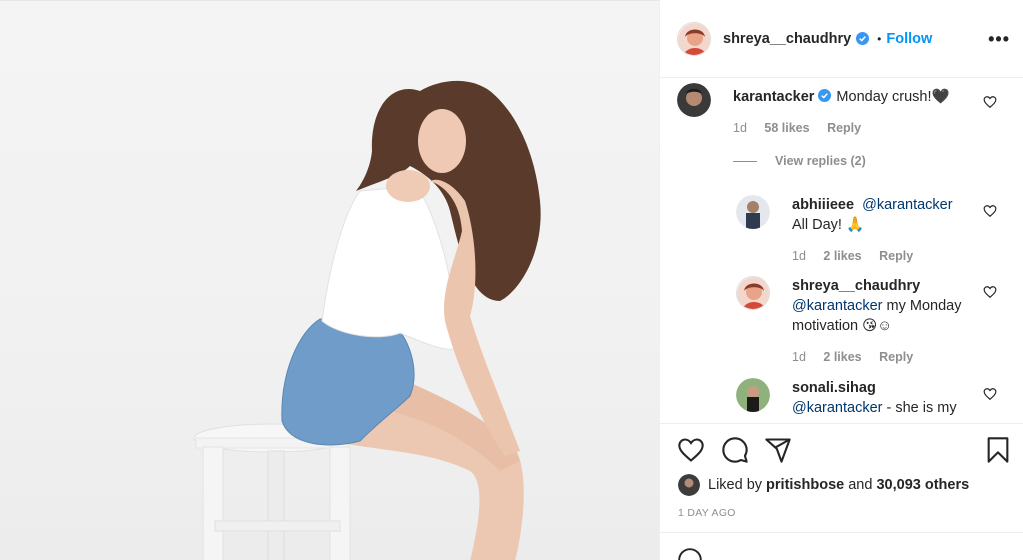 The width and height of the screenshot is (1023, 560). I want to click on post-actions-bar, so click(841, 450).